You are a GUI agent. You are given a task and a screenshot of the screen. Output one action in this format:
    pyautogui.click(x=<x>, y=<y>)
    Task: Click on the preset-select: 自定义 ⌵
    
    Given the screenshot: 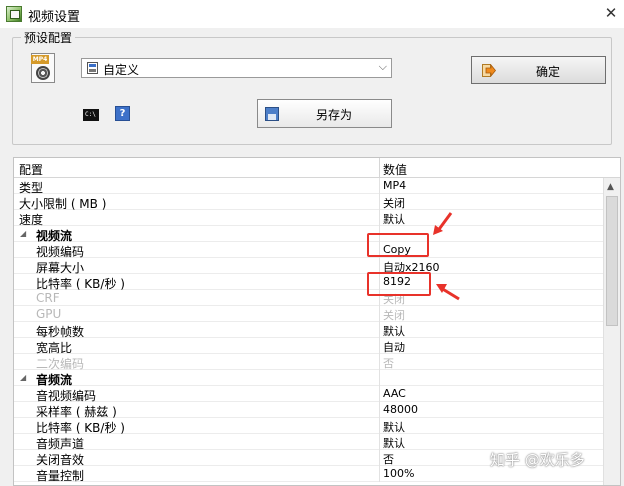 What is the action you would take?
    pyautogui.click(x=236, y=68)
    